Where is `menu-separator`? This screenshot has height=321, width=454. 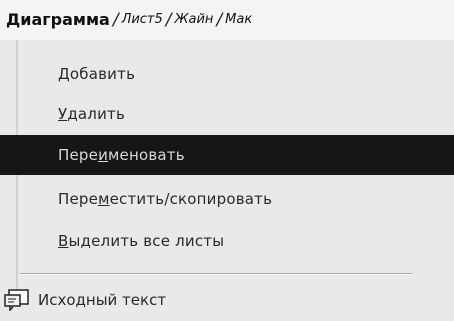
menu-separator is located at coordinates (216, 274).